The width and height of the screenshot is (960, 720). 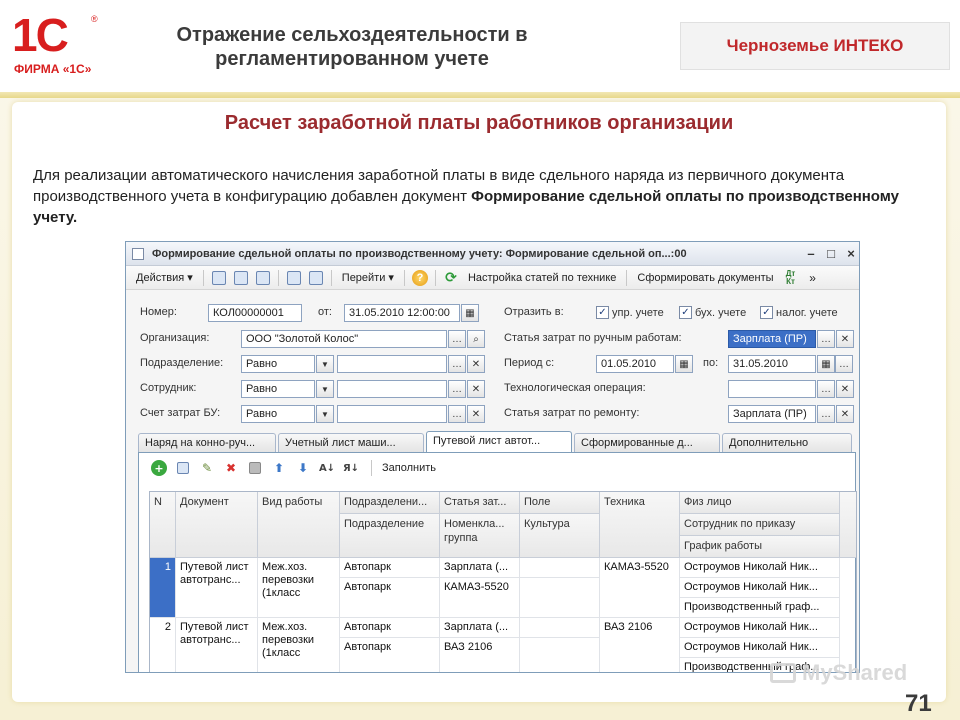 What do you see at coordinates (163, 525) in the screenshot?
I see `column-header: N` at bounding box center [163, 525].